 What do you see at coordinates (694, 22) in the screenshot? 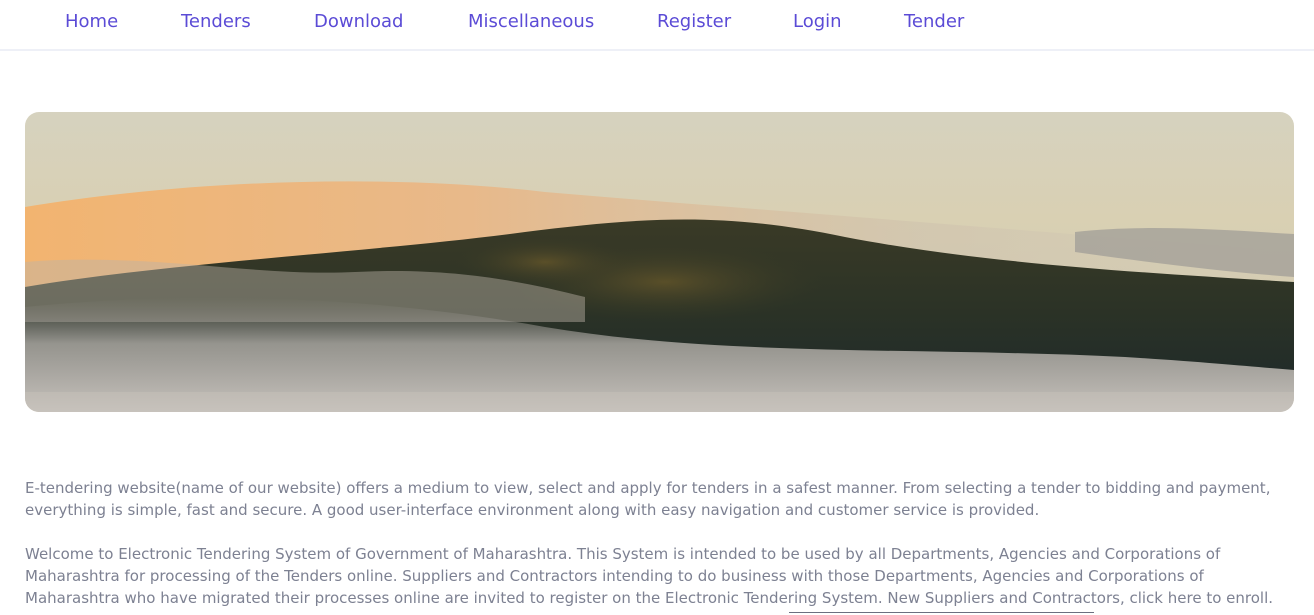
I see `nav-register-link: Register` at bounding box center [694, 22].